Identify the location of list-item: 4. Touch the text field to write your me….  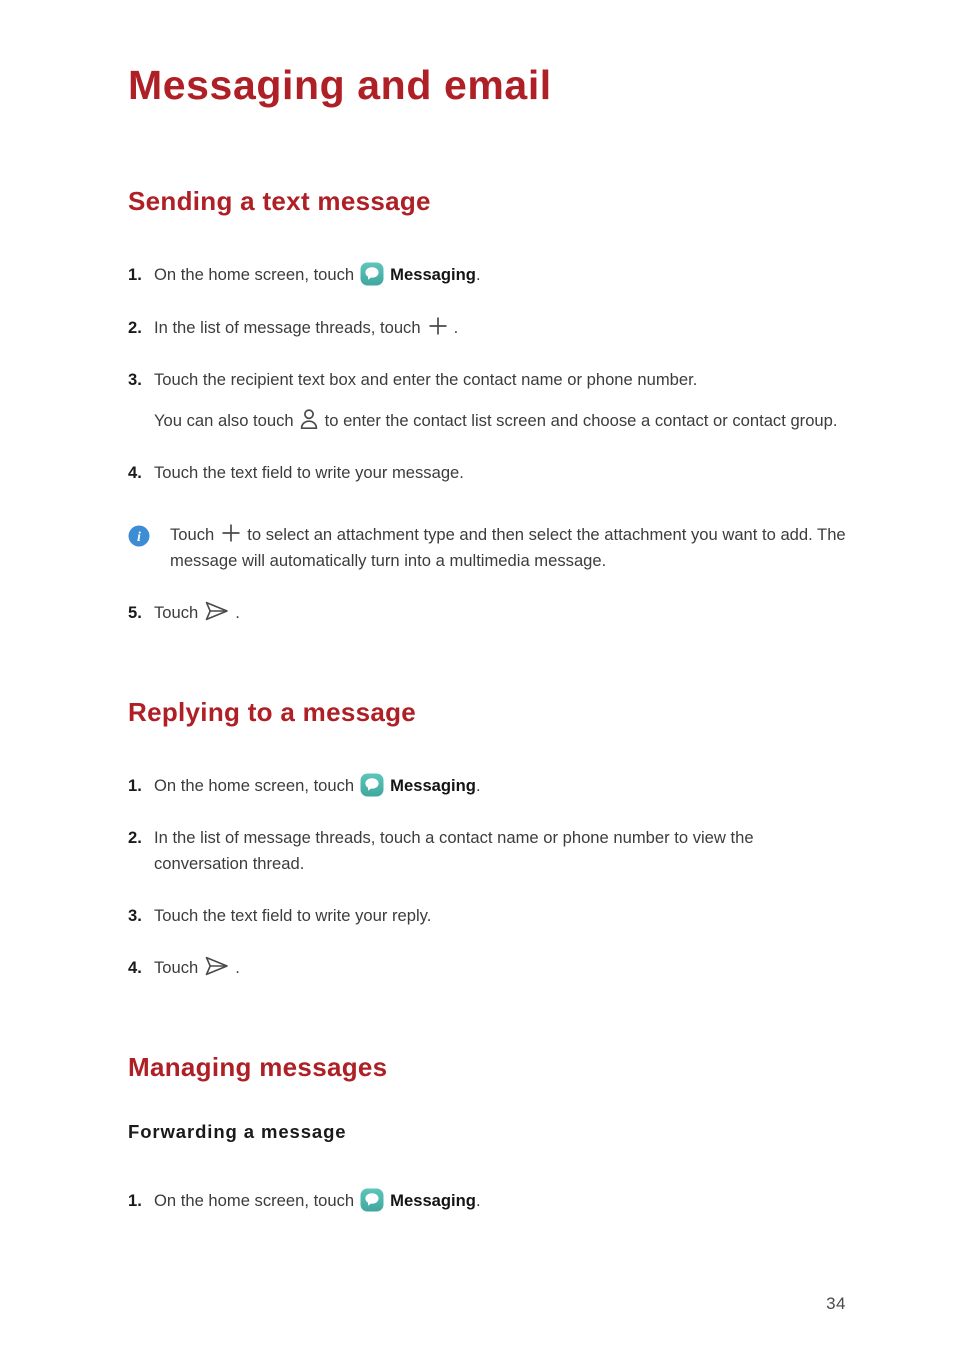
(487, 472).